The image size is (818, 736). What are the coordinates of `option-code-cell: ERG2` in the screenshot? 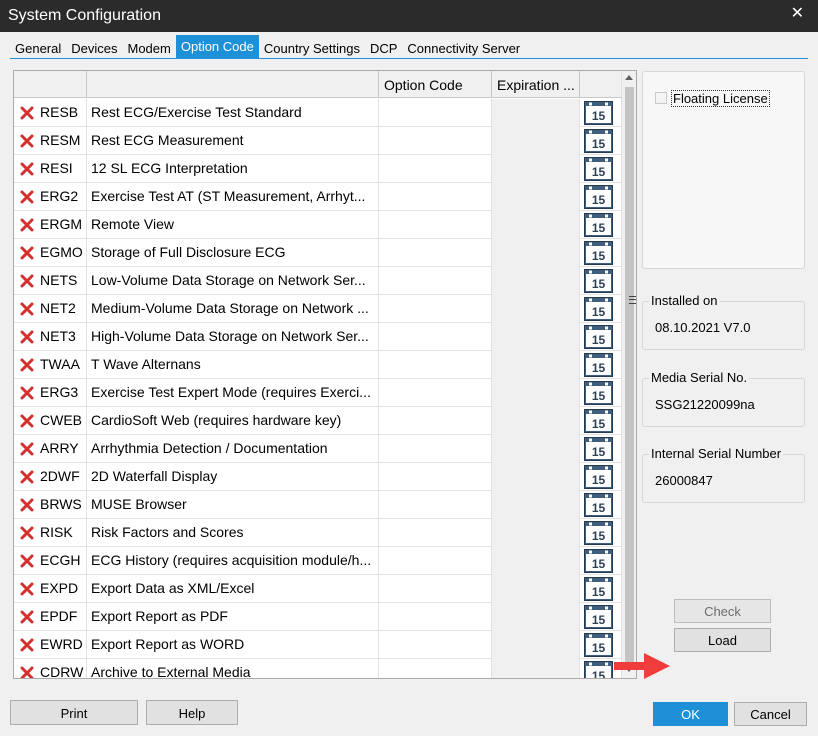 It's located at (50, 197).